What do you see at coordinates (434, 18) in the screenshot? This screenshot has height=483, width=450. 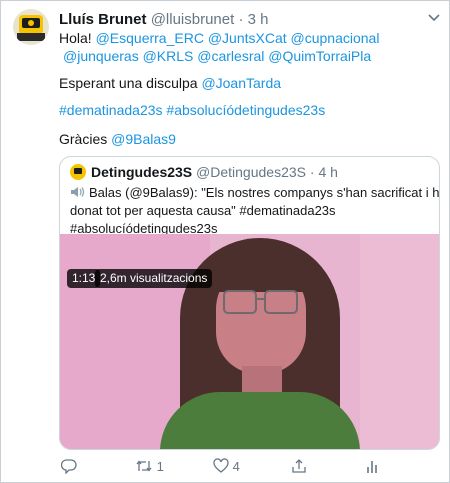 I see `chevron-down-icon` at bounding box center [434, 18].